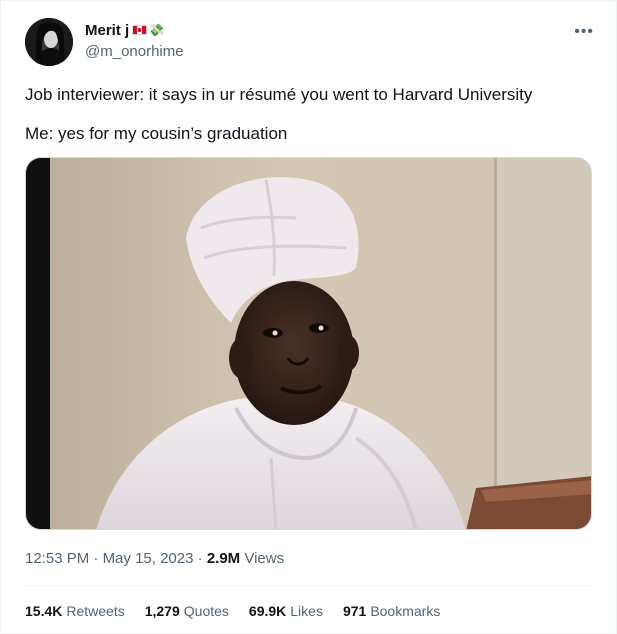  What do you see at coordinates (162, 611) in the screenshot?
I see `quotes-count: 1,279` at bounding box center [162, 611].